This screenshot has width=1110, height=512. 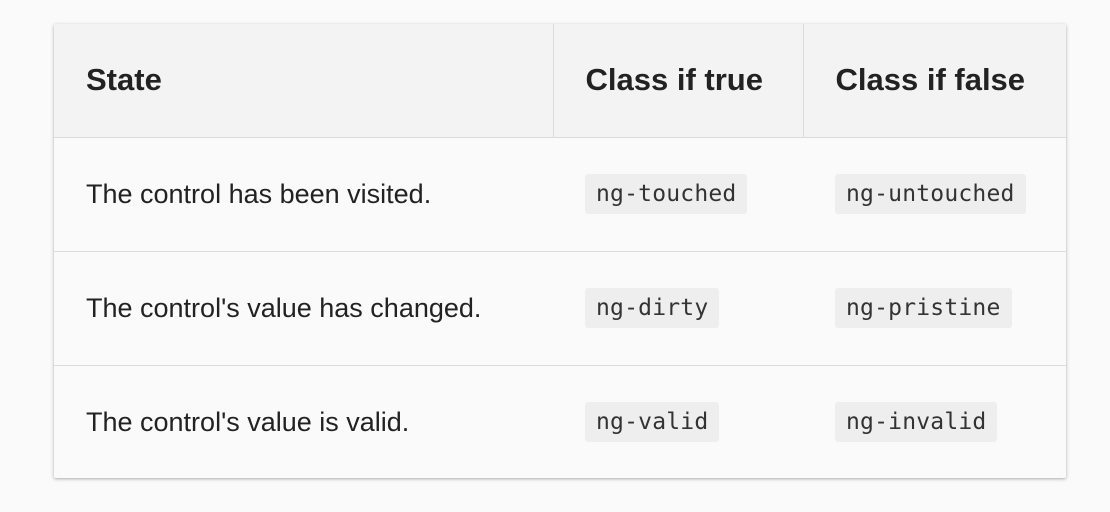 I want to click on class-true-cell: ng-touched, so click(x=678, y=194).